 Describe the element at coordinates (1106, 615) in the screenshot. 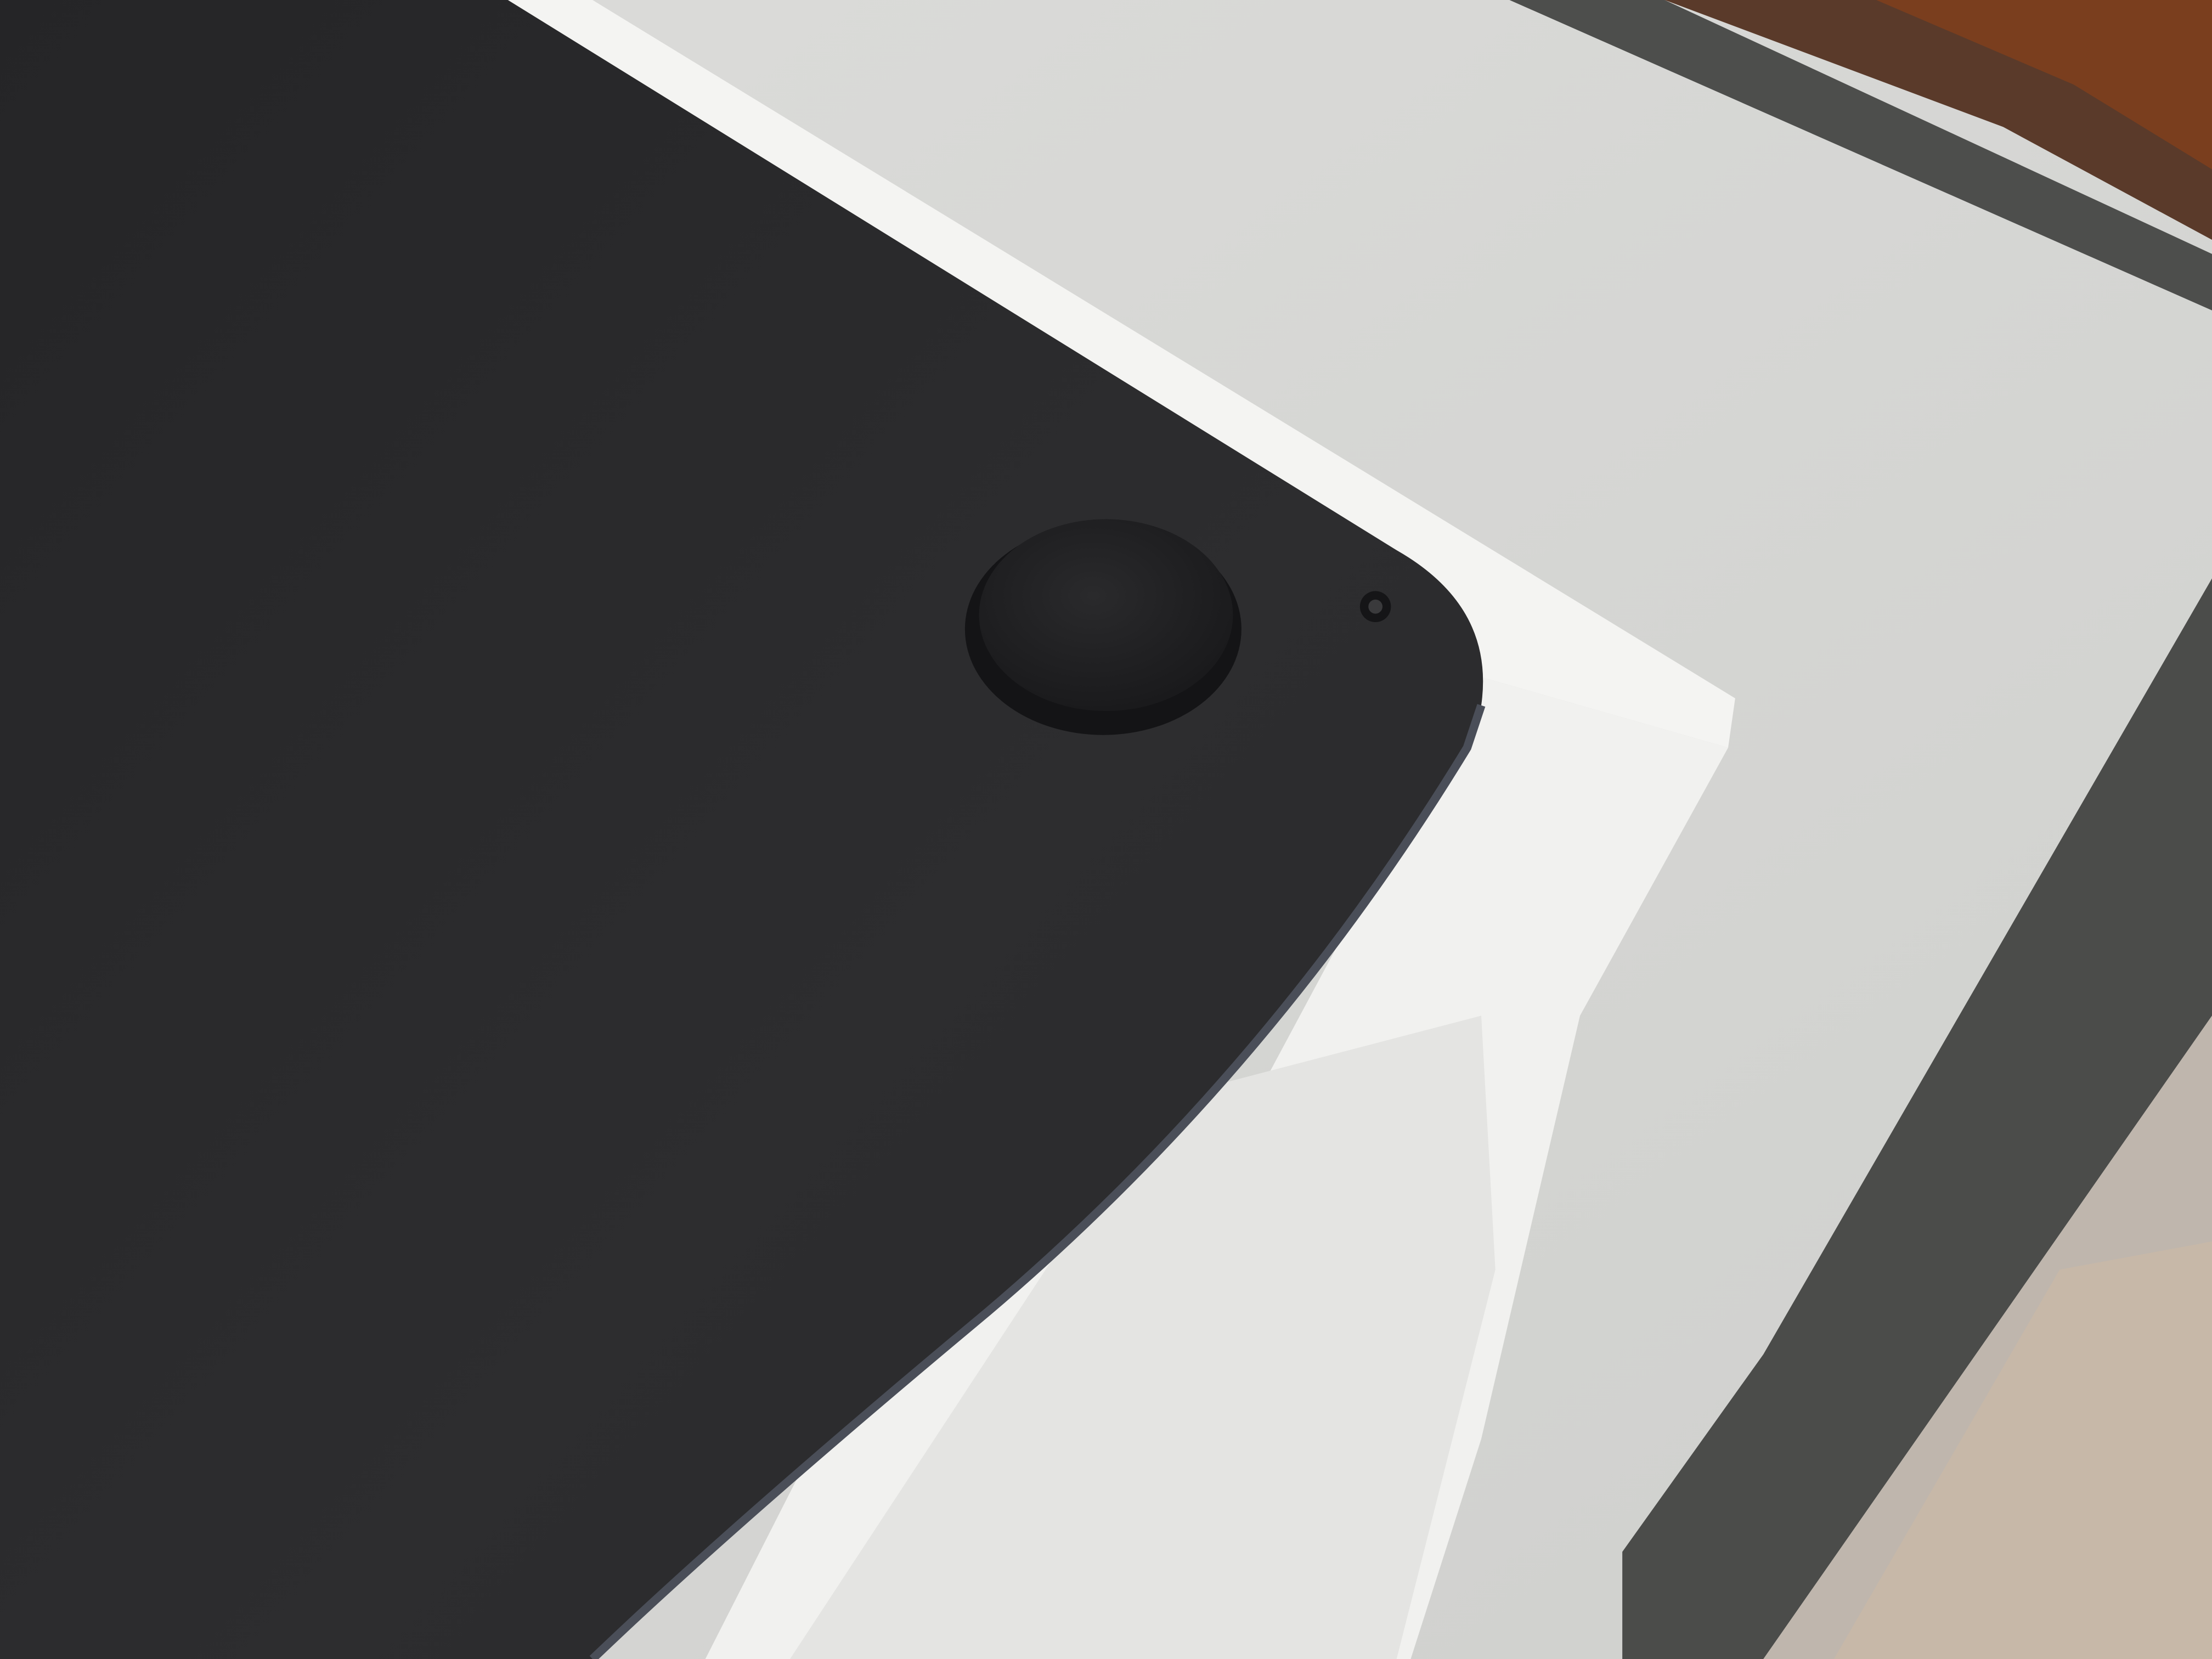

I see `rubber-foot` at that location.